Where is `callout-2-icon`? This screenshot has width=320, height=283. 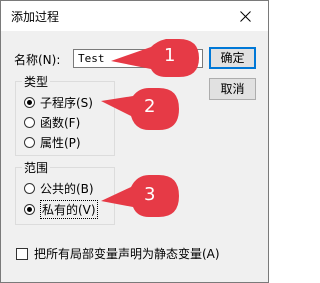 callout-2-icon is located at coordinates (140, 109).